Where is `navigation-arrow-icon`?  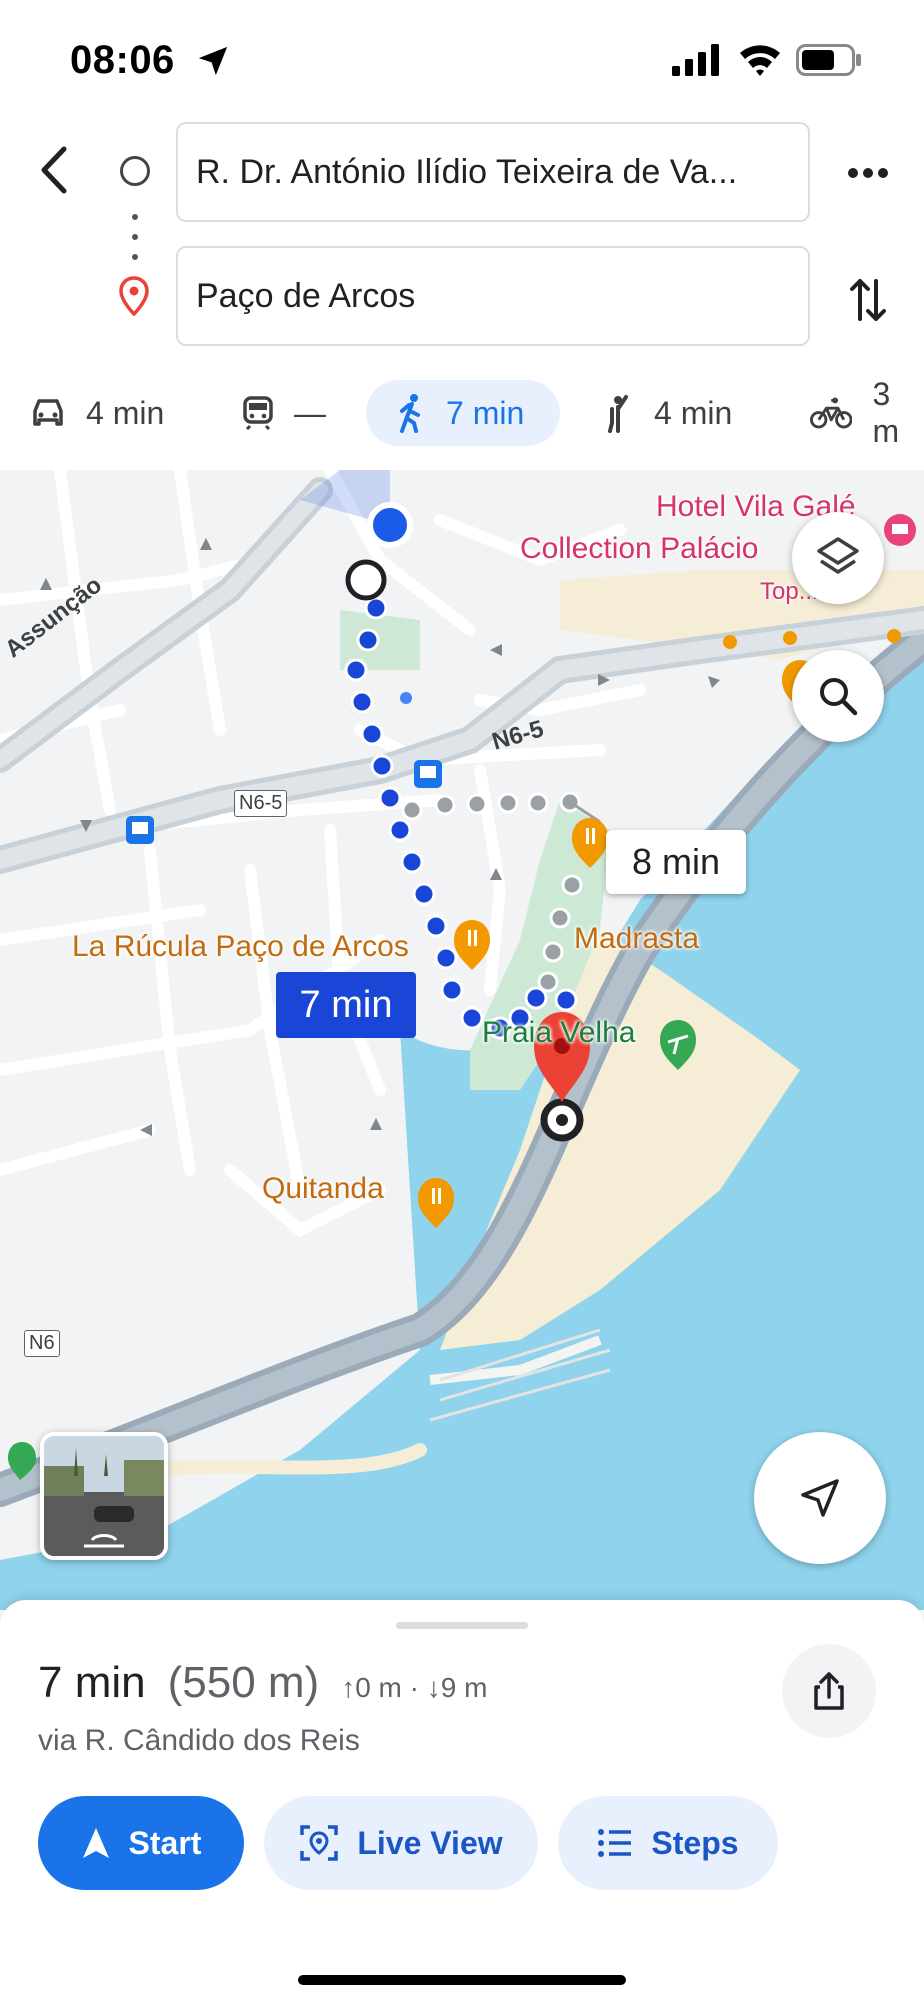
navigation-arrow-icon is located at coordinates (820, 1498).